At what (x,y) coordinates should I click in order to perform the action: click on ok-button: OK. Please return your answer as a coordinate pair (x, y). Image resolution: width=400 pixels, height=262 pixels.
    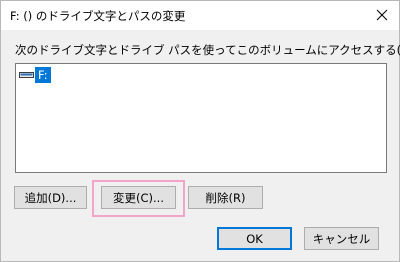
    Looking at the image, I should click on (254, 238).